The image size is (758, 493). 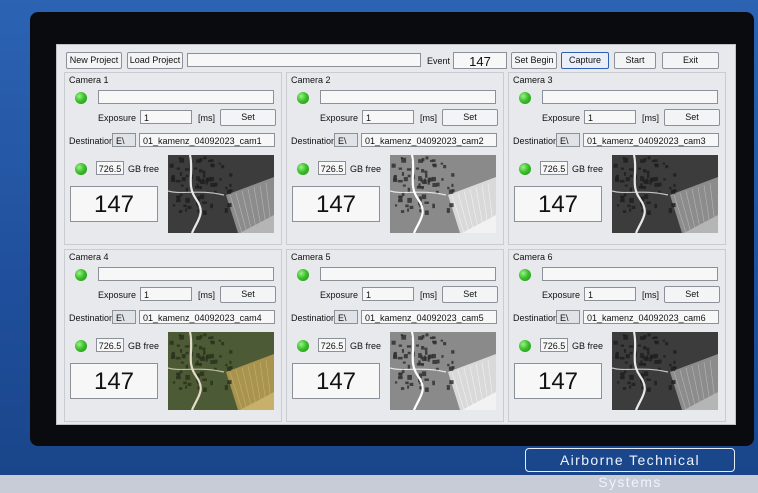 I want to click on destination-field: 01_kamenz_04092023_cam5, so click(x=429, y=317).